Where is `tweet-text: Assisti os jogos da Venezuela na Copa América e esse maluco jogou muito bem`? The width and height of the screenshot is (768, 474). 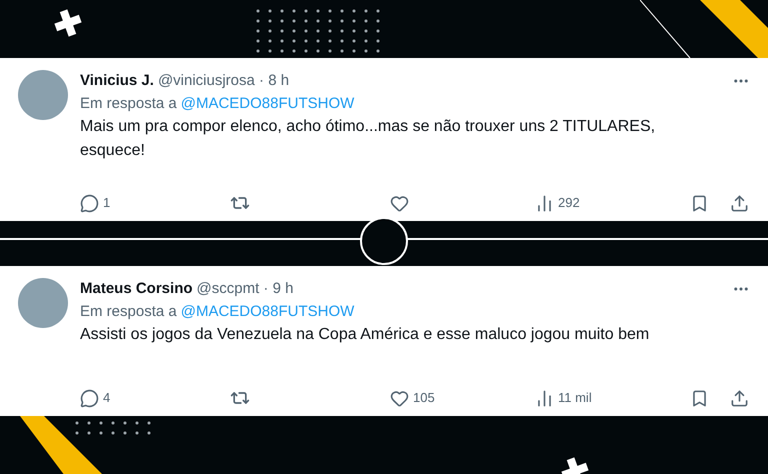
tweet-text: Assisti os jogos da Venezuela na Copa América e esse maluco jogou muito bem is located at coordinates (365, 335).